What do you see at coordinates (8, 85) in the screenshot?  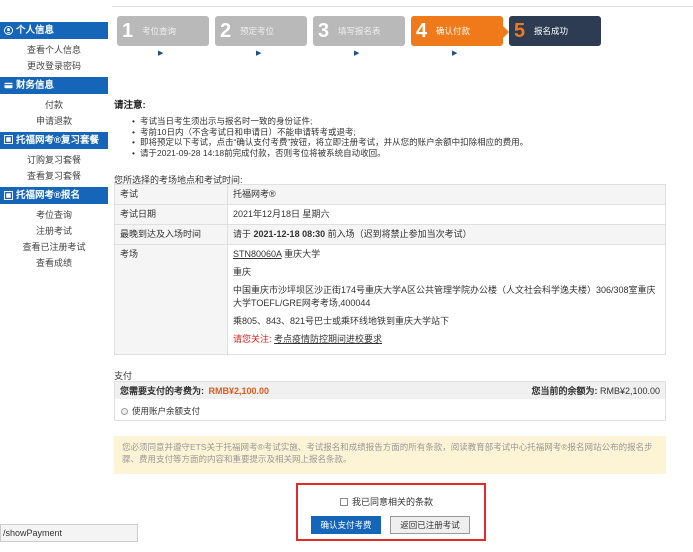 I see `card-icon` at bounding box center [8, 85].